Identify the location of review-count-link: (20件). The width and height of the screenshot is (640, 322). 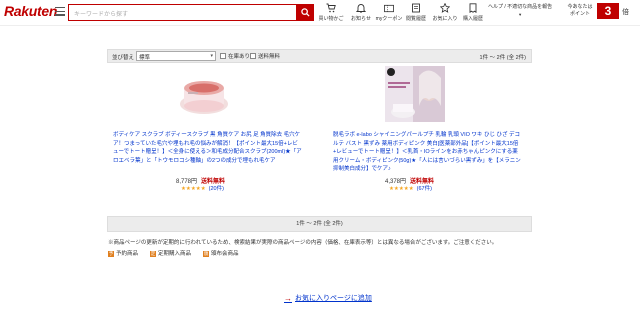
(216, 189).